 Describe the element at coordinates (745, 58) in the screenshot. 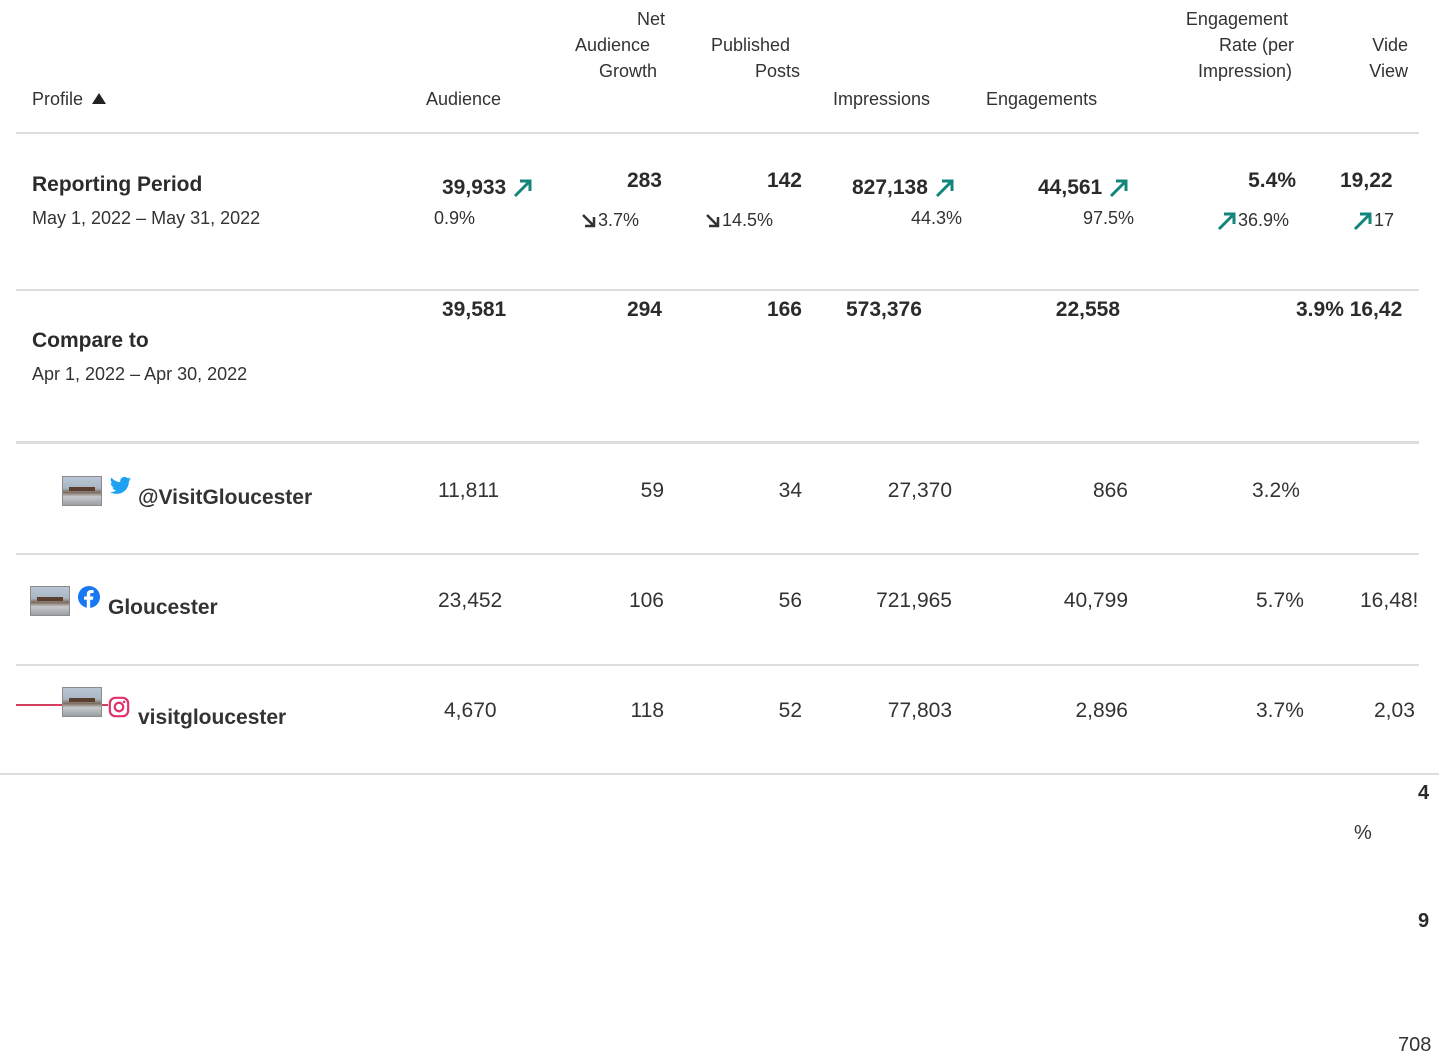

I see `header-published-posts: Published Posts` at that location.